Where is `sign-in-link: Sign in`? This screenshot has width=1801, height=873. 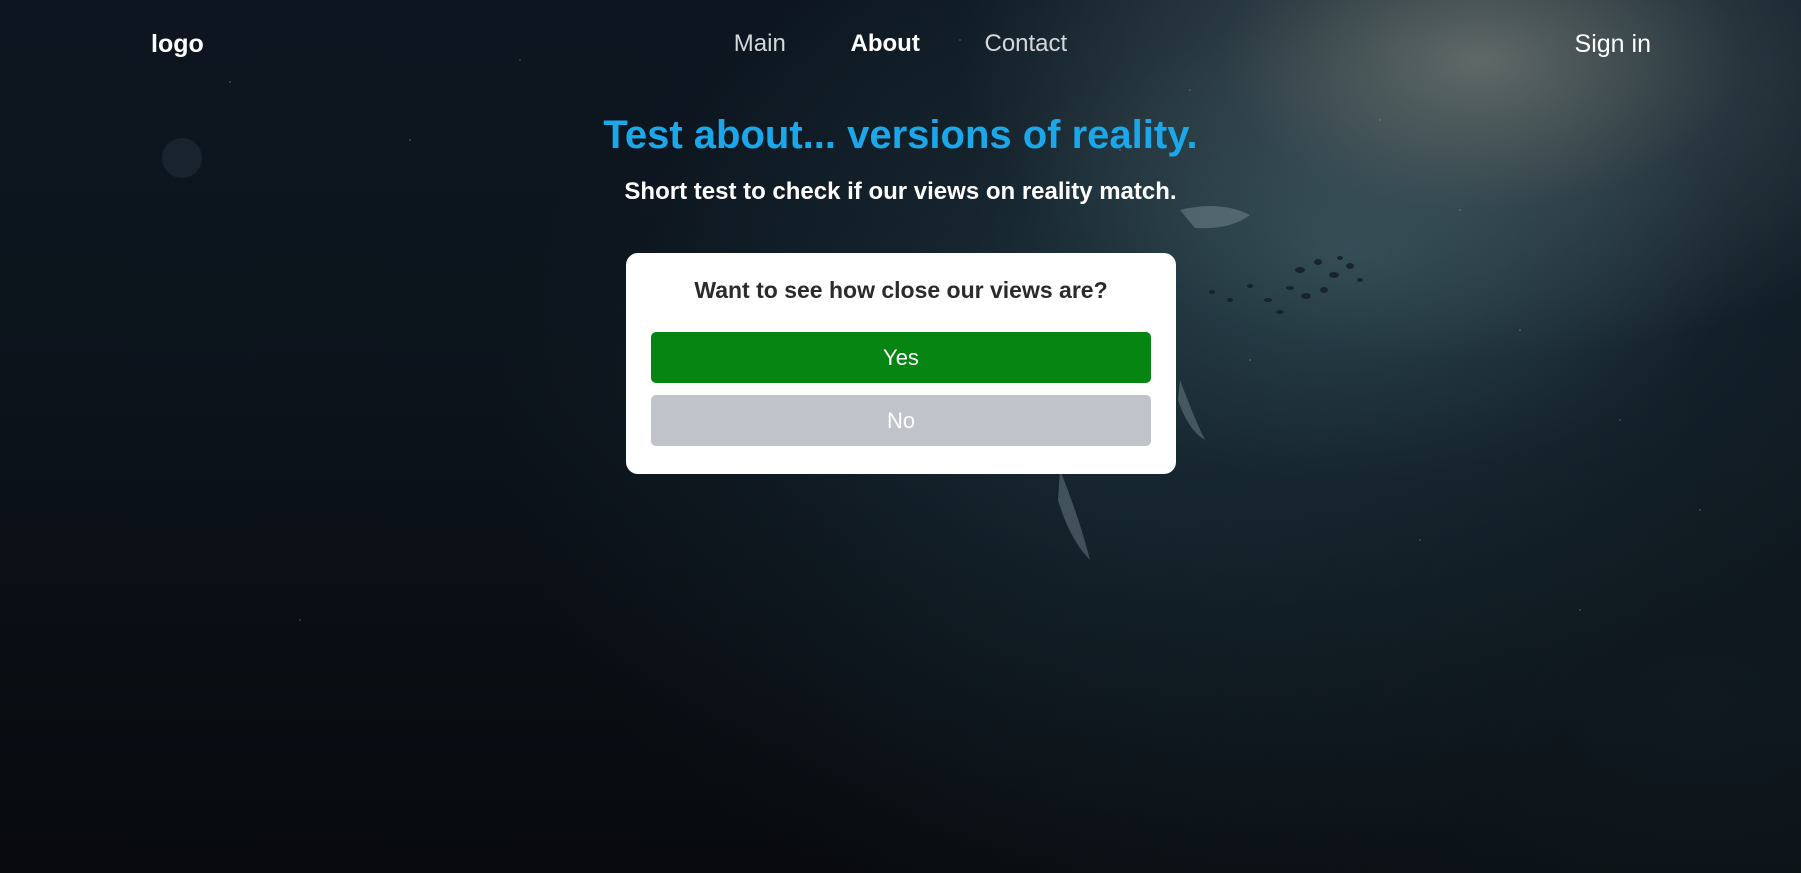 sign-in-link: Sign in is located at coordinates (1613, 44).